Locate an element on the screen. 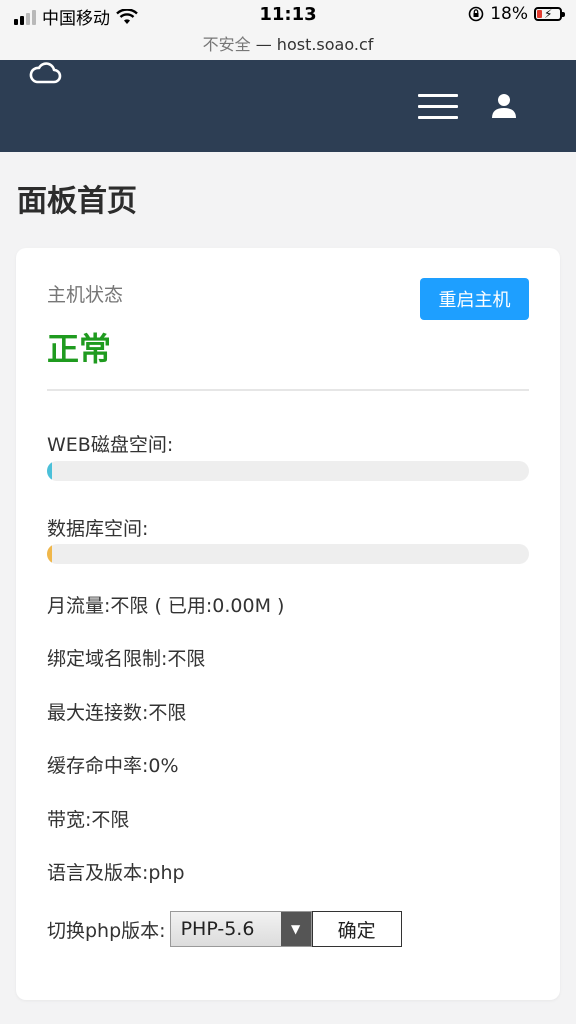 The image size is (576, 1024). web-disk-label: WEB磁盘空间: is located at coordinates (110, 445).